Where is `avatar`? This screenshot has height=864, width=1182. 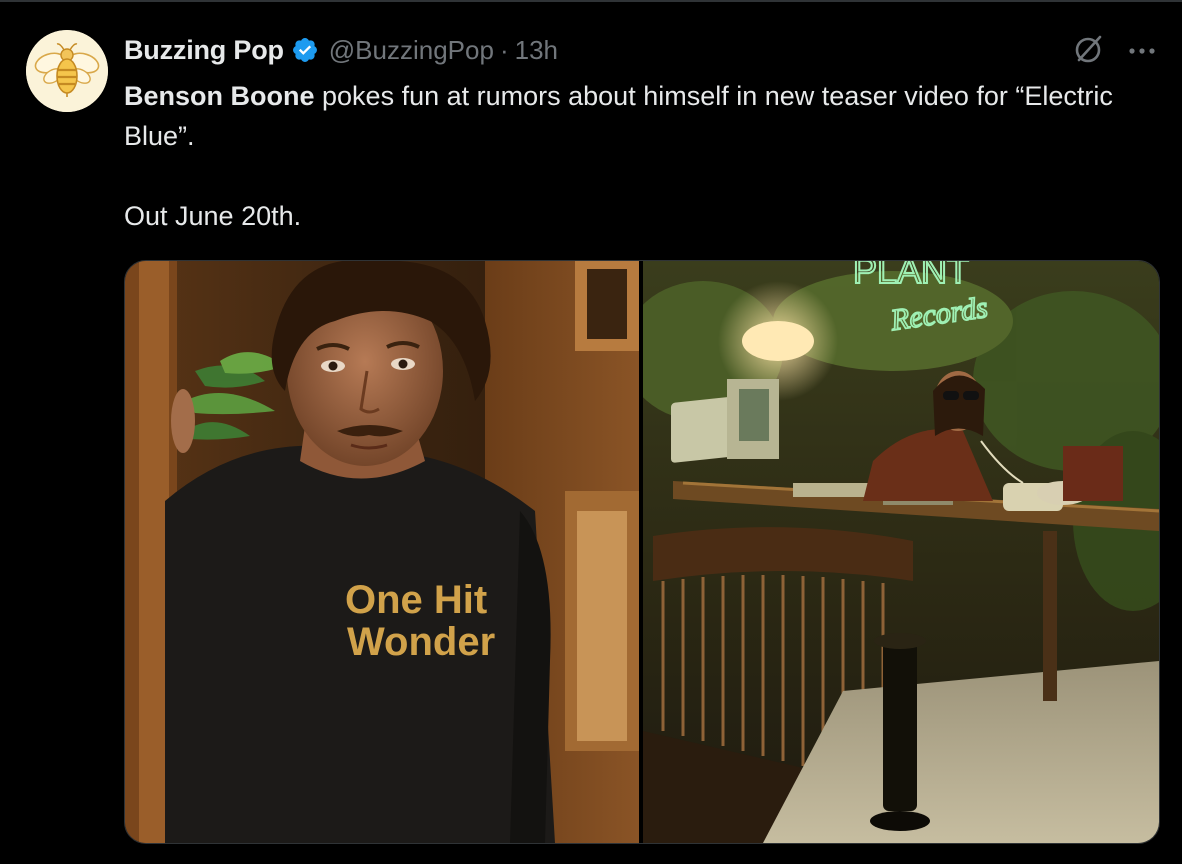
avatar is located at coordinates (67, 71).